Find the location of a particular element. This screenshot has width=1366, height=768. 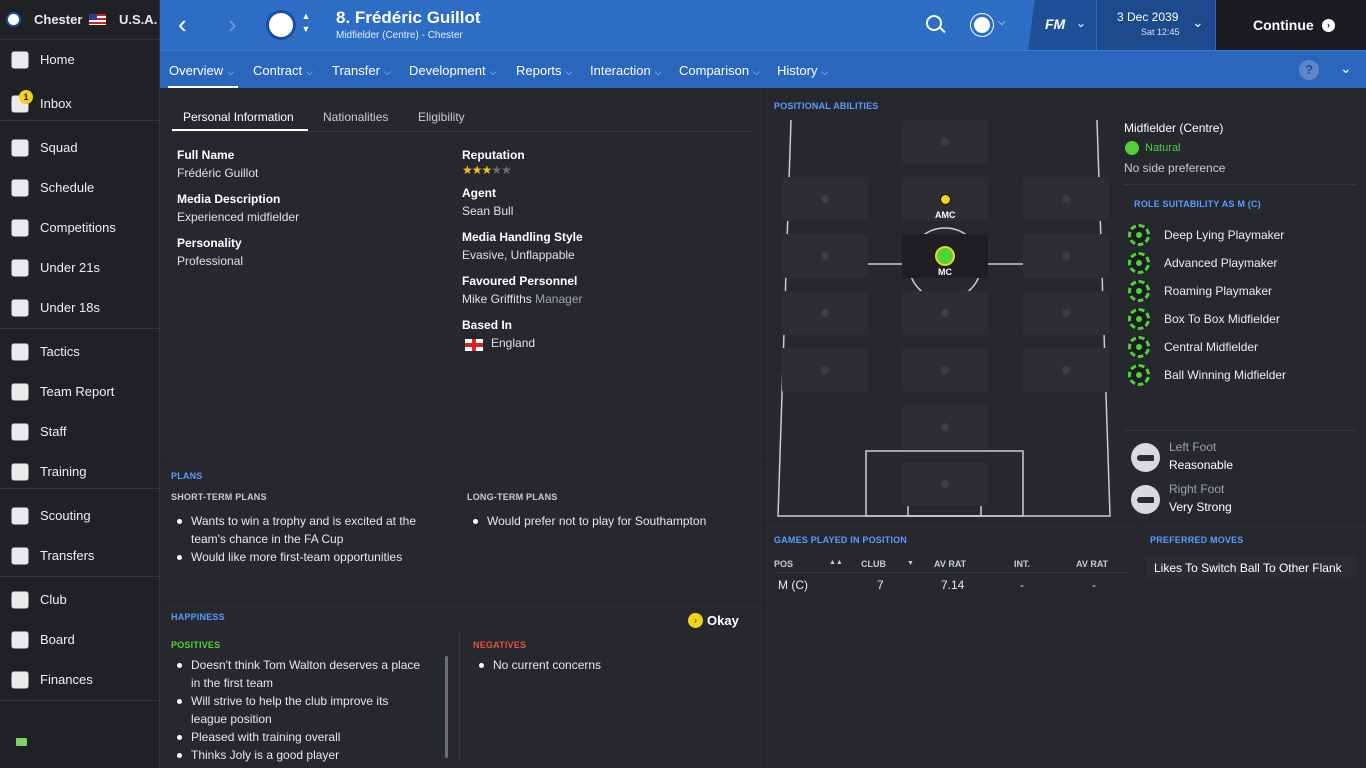

sidebar-item-staff: Staff is located at coordinates (80, 432).